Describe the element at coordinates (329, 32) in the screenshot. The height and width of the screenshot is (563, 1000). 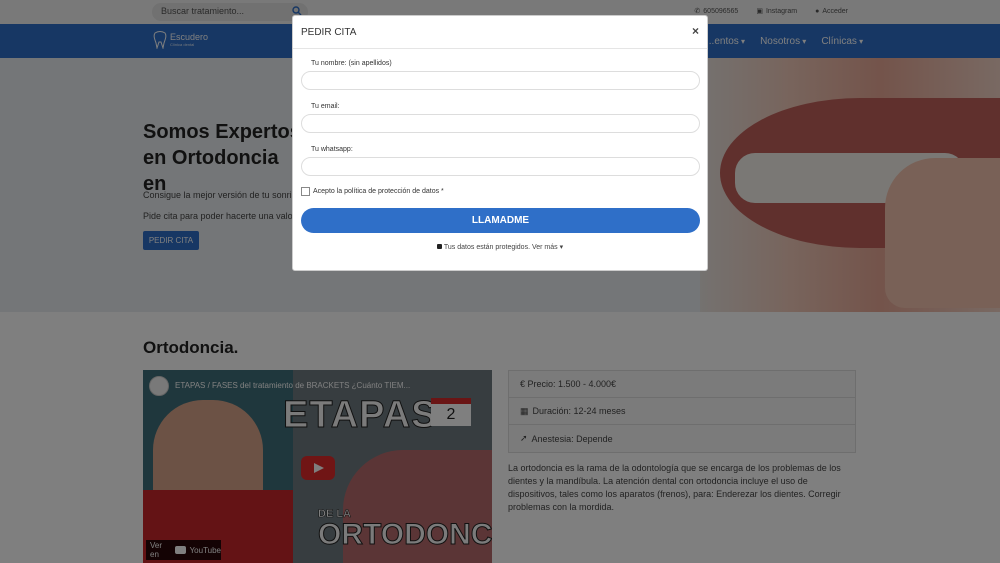
I see `modal-title: PEDIR CITA` at that location.